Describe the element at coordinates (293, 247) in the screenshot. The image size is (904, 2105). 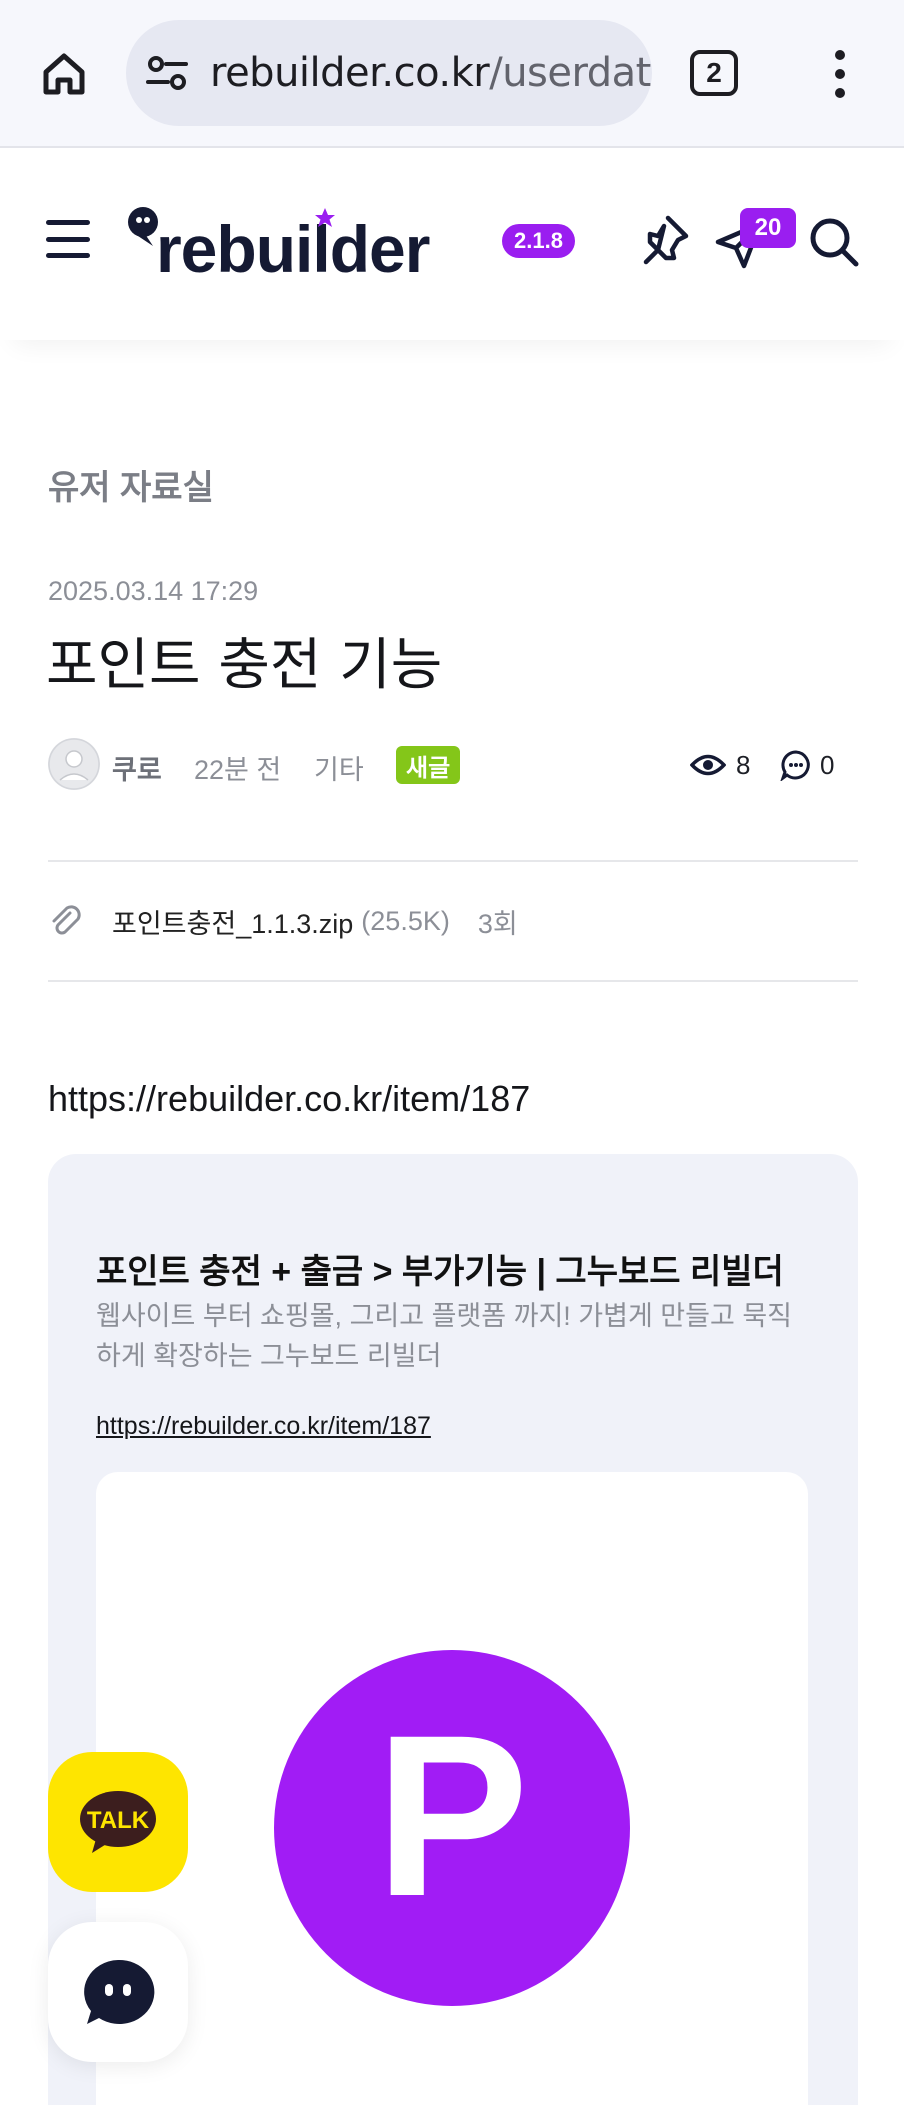
I see `logo-text: rebuilder` at that location.